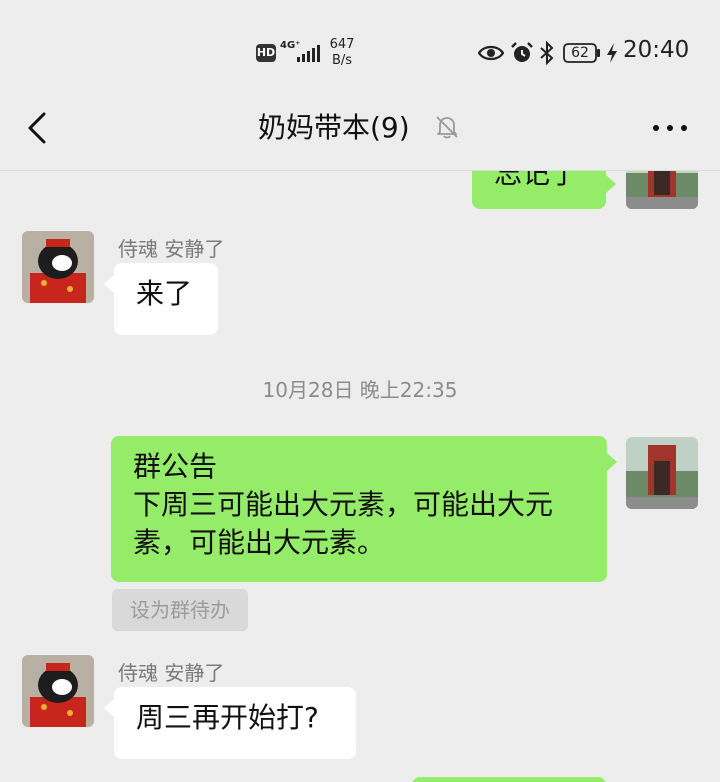 Image resolution: width=720 pixels, height=782 pixels. What do you see at coordinates (612, 53) in the screenshot?
I see `charging-icon` at bounding box center [612, 53].